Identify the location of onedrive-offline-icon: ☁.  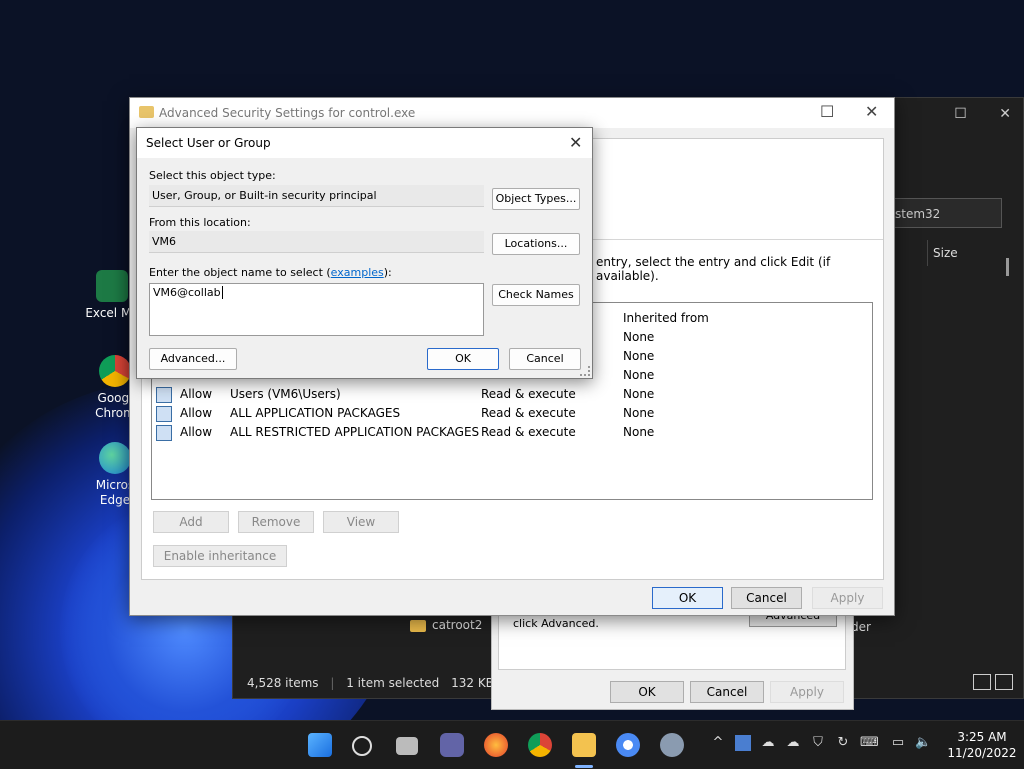
(793, 743).